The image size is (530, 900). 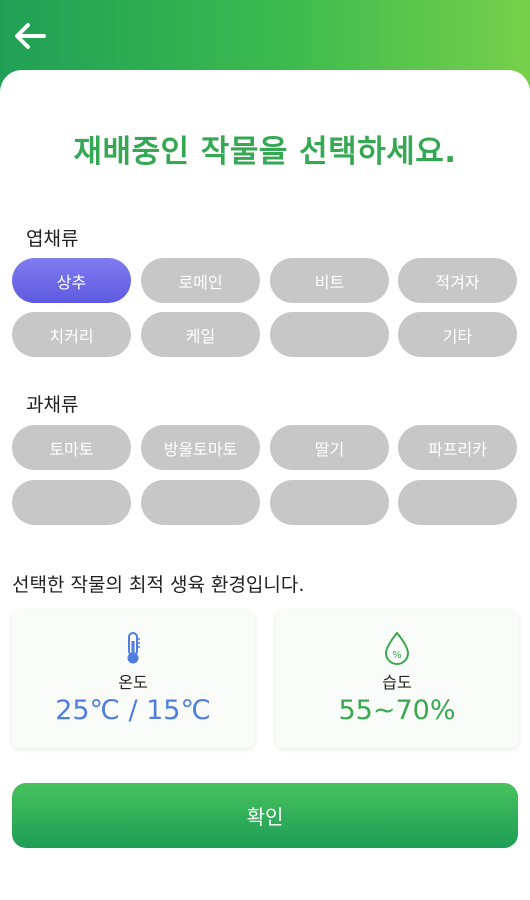 What do you see at coordinates (329, 280) in the screenshot?
I see `chip-beet: 비트` at bounding box center [329, 280].